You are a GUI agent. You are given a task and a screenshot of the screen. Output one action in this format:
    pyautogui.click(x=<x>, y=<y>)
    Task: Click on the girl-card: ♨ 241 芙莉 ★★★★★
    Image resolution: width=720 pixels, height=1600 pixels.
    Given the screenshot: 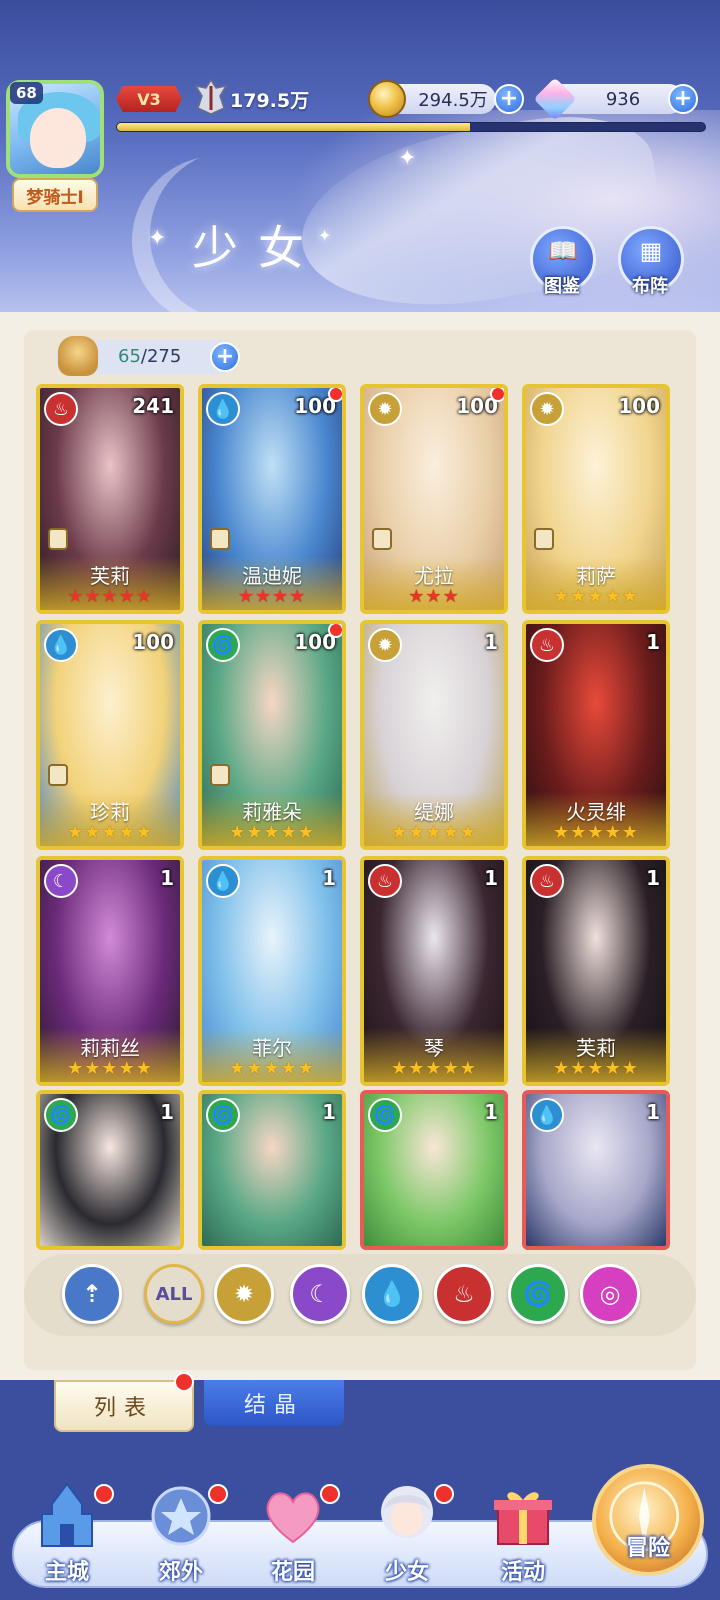 What is the action you would take?
    pyautogui.click(x=110, y=499)
    